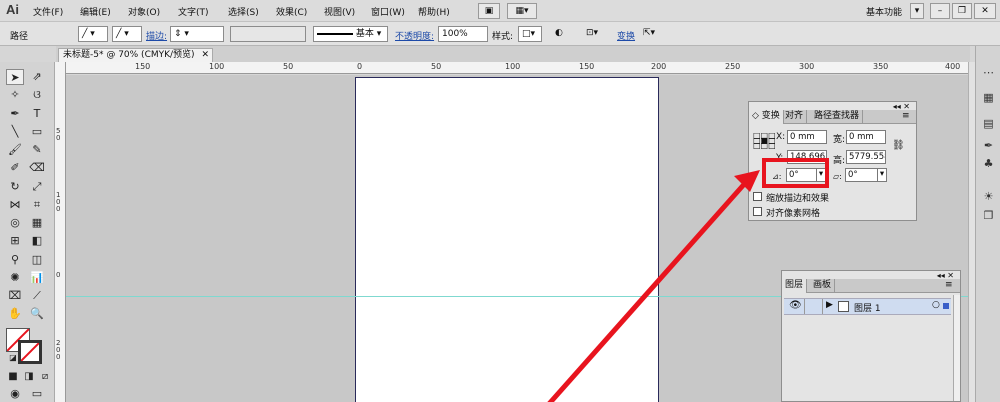  What do you see at coordinates (205, 55) in the screenshot?
I see `close-tab-icon: ✕` at bounding box center [205, 55].